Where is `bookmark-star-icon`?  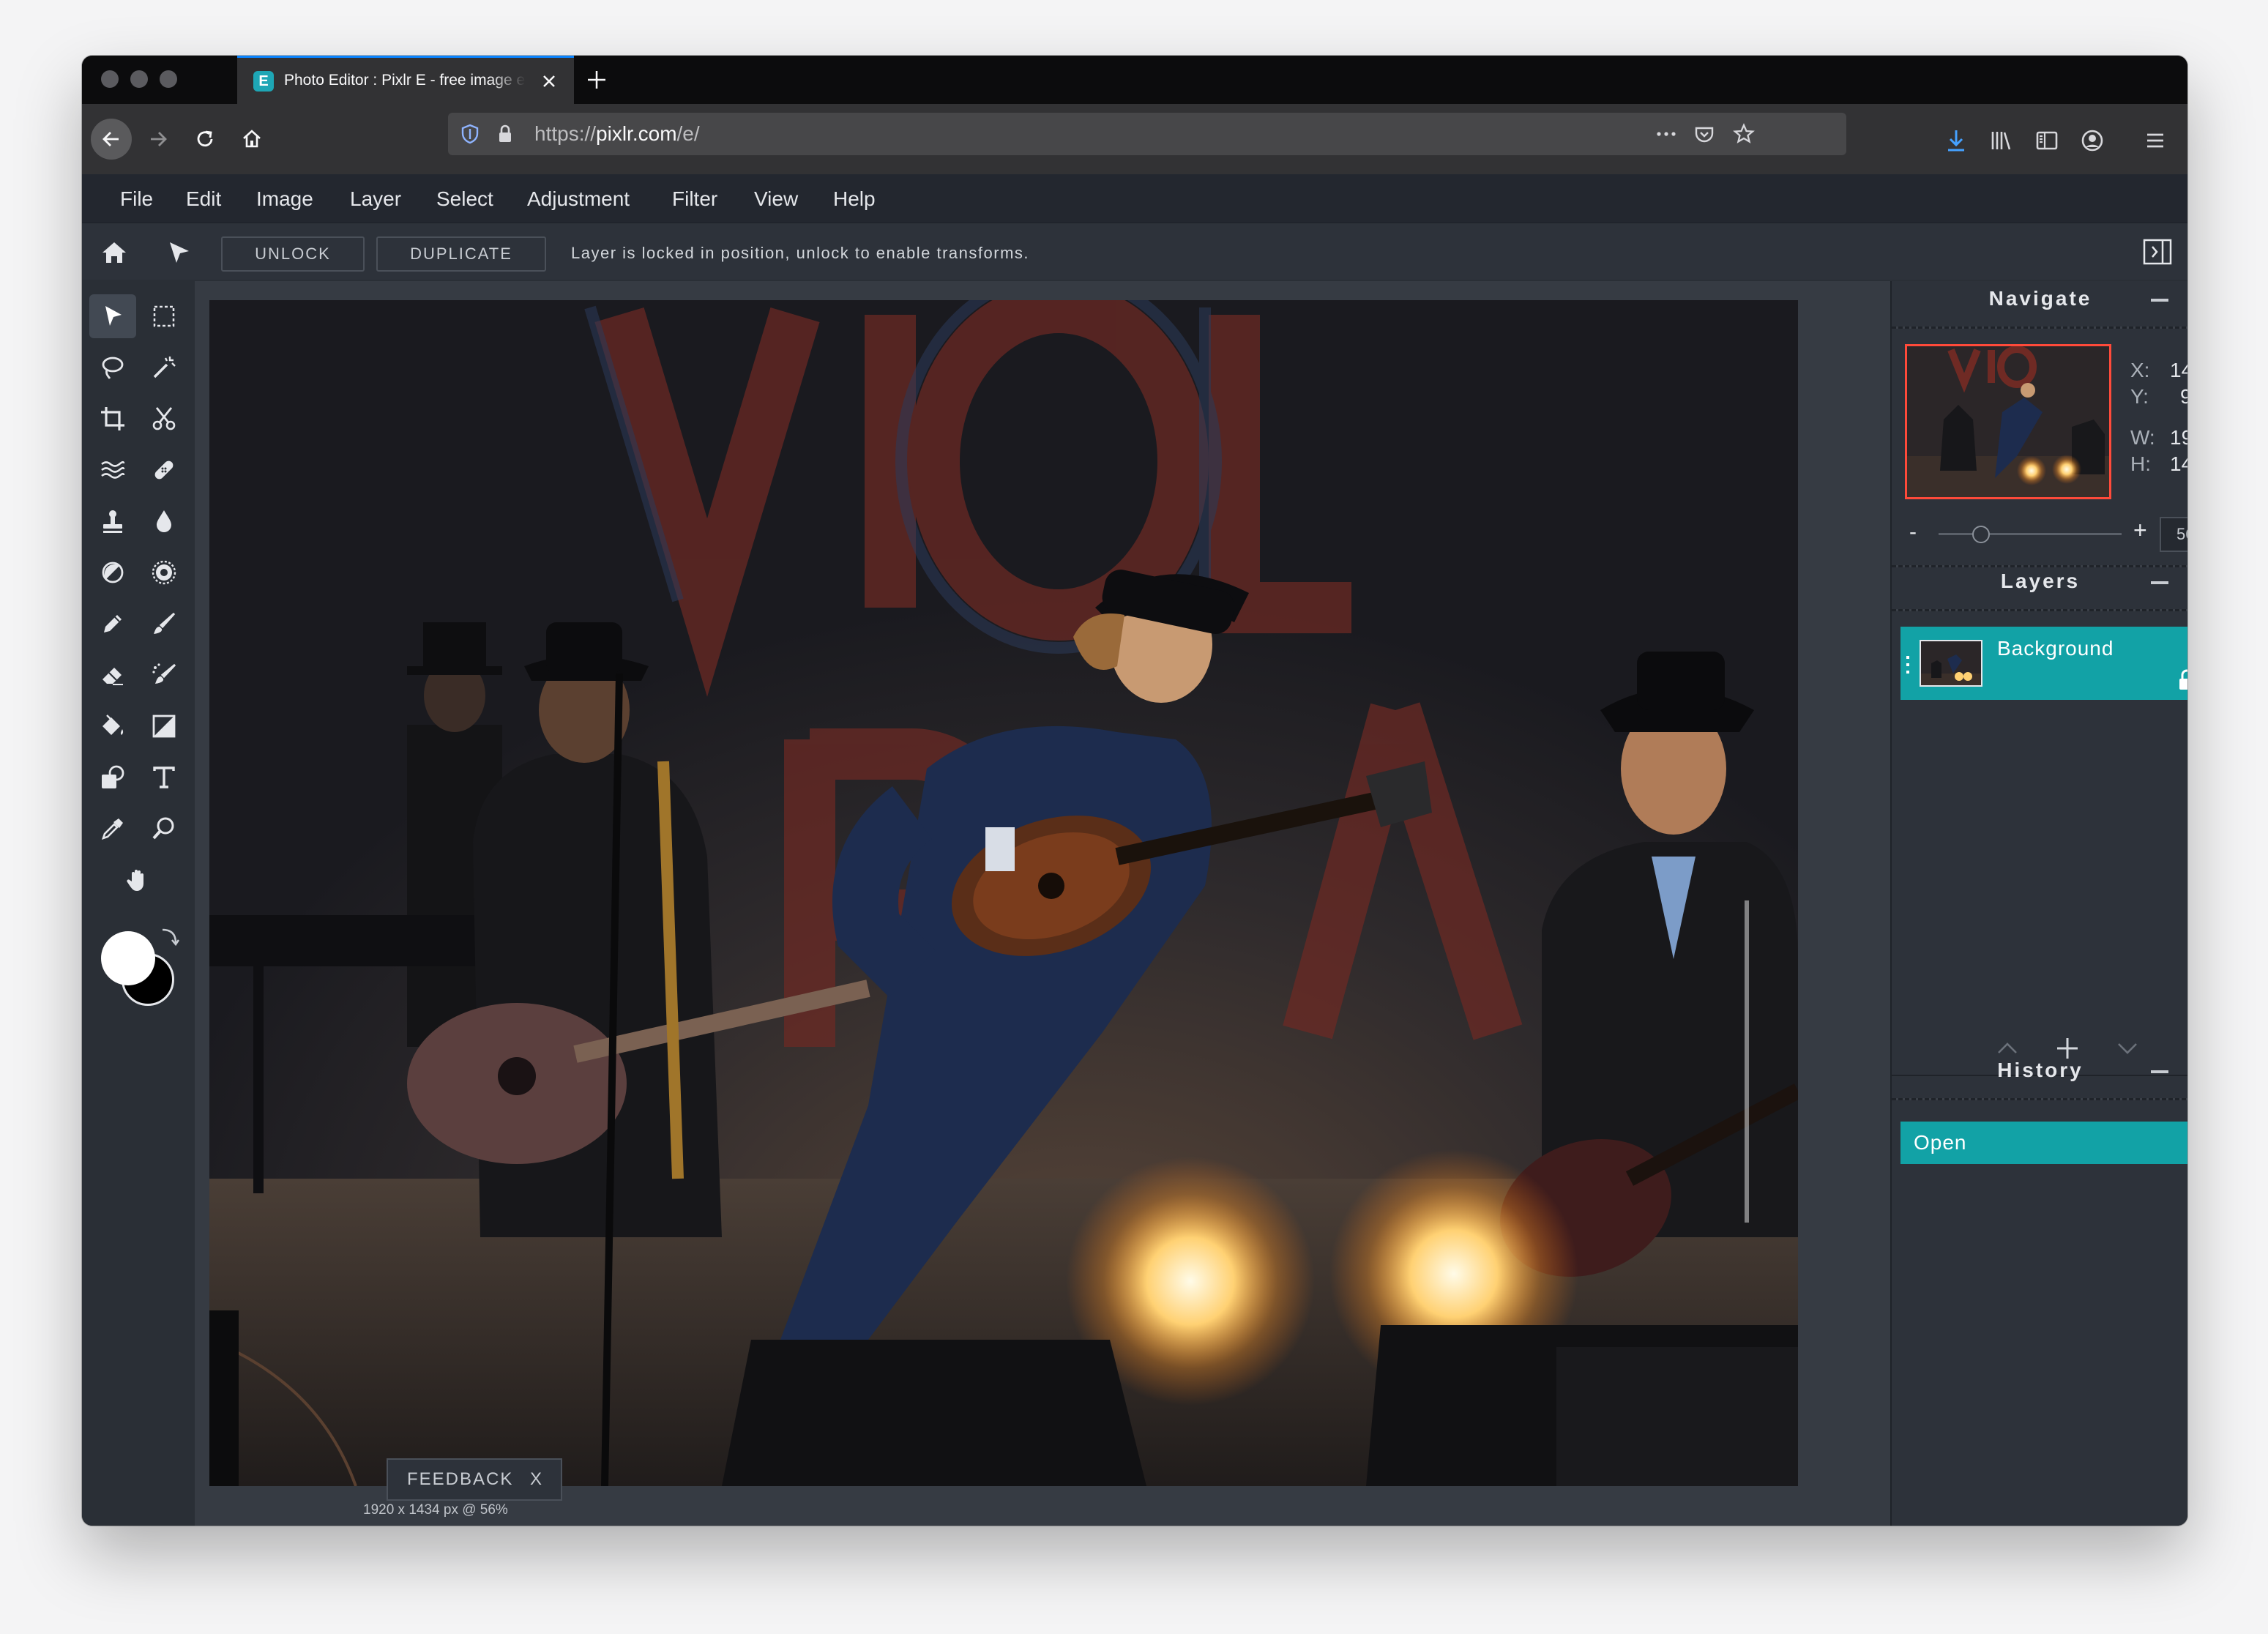 bookmark-star-icon is located at coordinates (1744, 134).